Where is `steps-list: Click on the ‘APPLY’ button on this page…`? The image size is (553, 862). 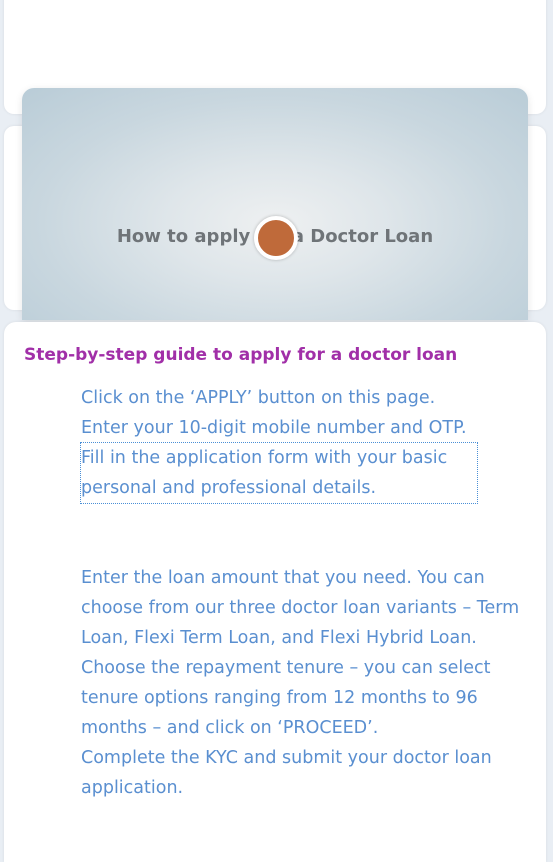 steps-list: Click on the ‘APPLY’ button on this page… is located at coordinates (305, 443).